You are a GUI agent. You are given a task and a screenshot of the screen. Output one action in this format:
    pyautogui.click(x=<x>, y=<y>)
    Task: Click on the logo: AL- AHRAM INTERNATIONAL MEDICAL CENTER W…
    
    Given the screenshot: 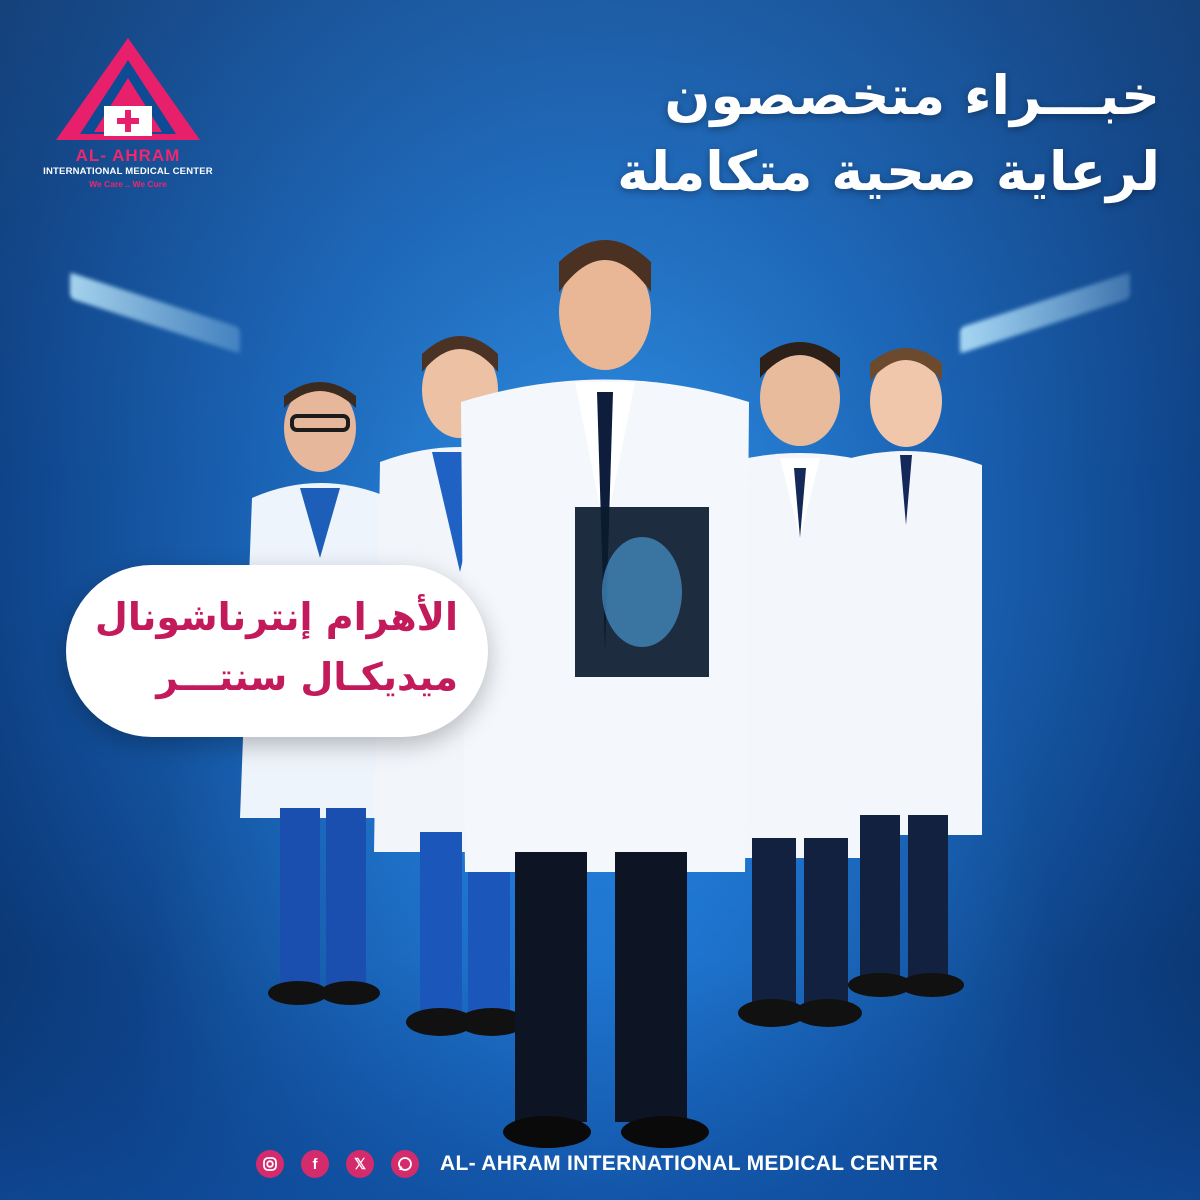 What is the action you would take?
    pyautogui.click(x=128, y=114)
    